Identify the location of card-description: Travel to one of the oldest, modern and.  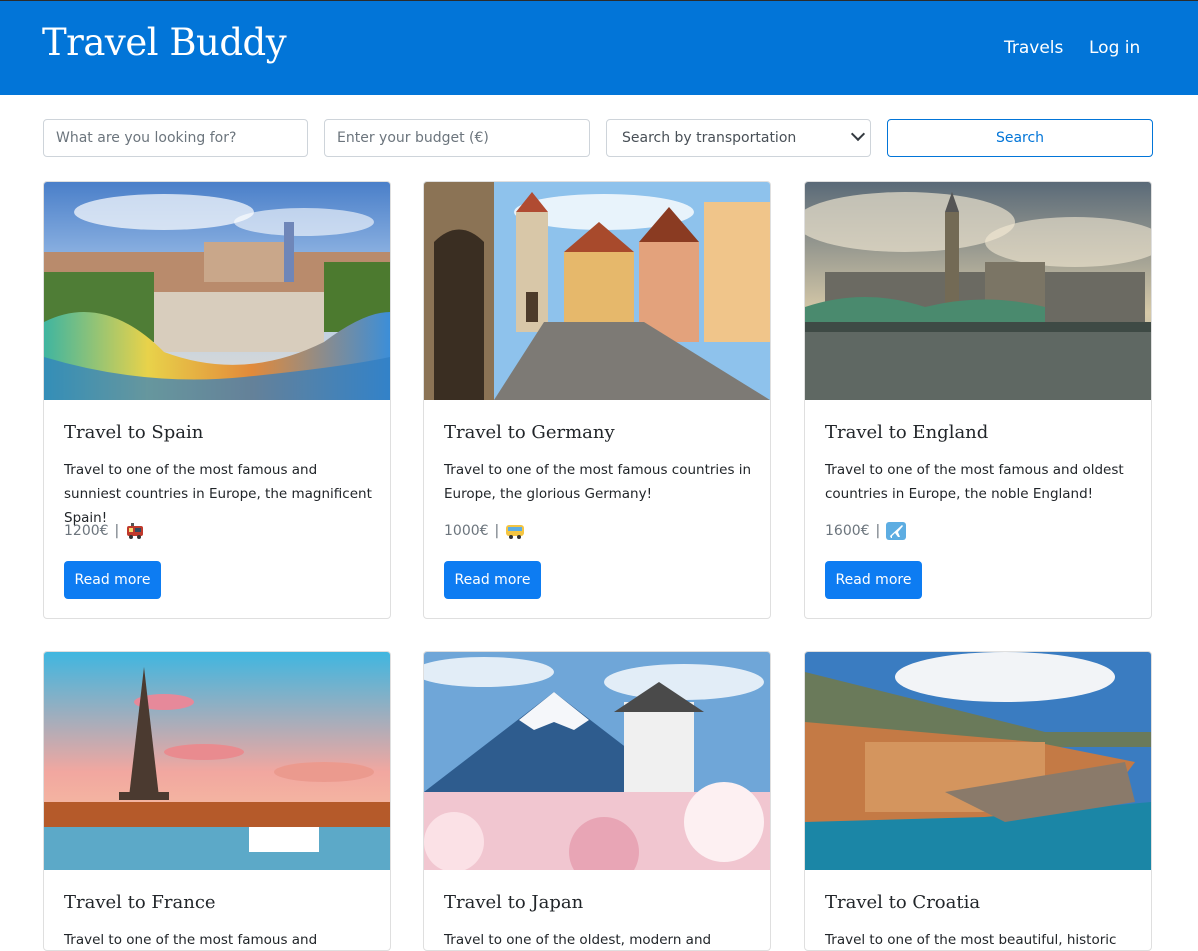
(578, 940).